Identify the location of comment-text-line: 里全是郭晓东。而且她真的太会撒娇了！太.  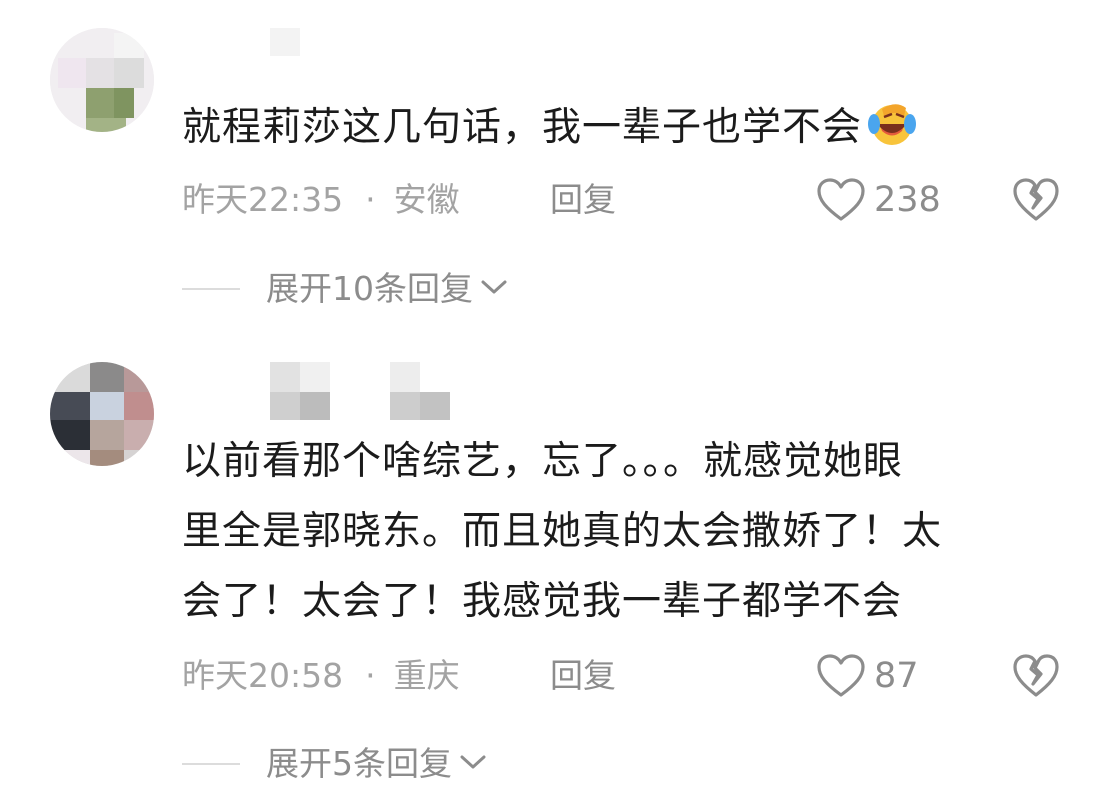
(562, 531).